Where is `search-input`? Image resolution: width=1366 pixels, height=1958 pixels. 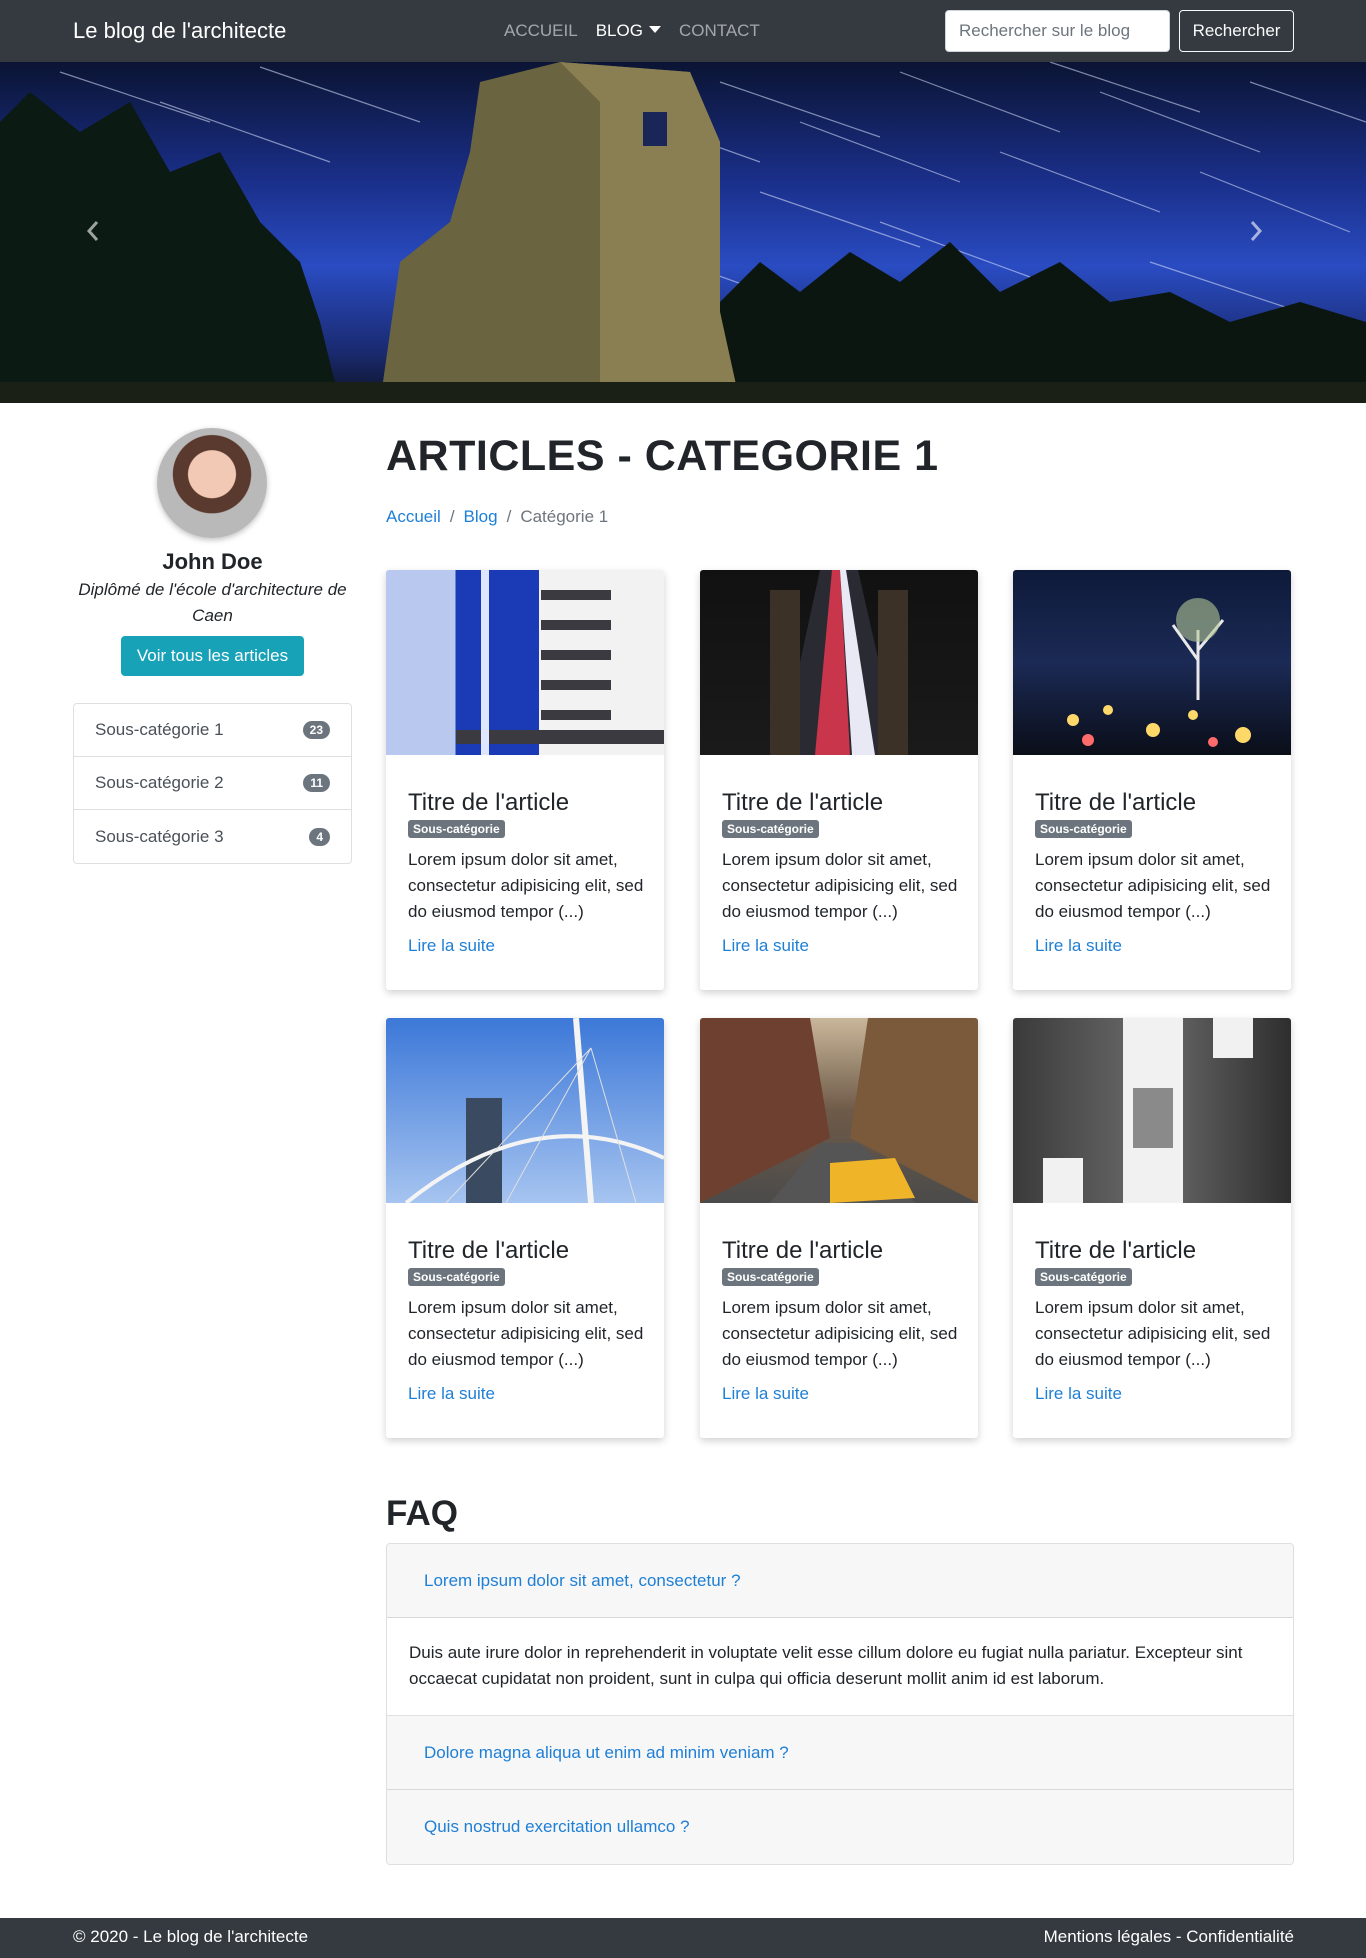
search-input is located at coordinates (1057, 31).